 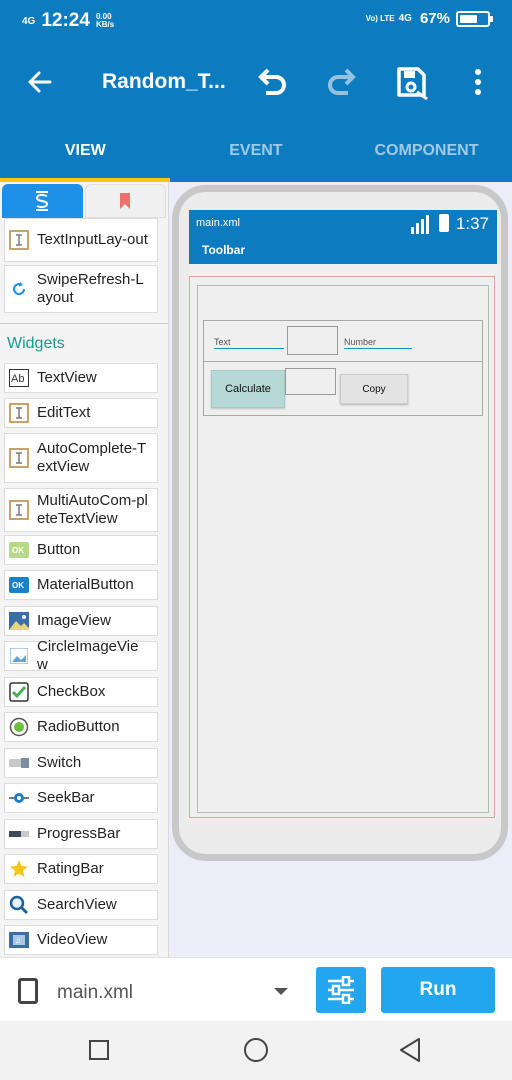 What do you see at coordinates (374, 389) in the screenshot?
I see `preview-copy-button: Copy` at bounding box center [374, 389].